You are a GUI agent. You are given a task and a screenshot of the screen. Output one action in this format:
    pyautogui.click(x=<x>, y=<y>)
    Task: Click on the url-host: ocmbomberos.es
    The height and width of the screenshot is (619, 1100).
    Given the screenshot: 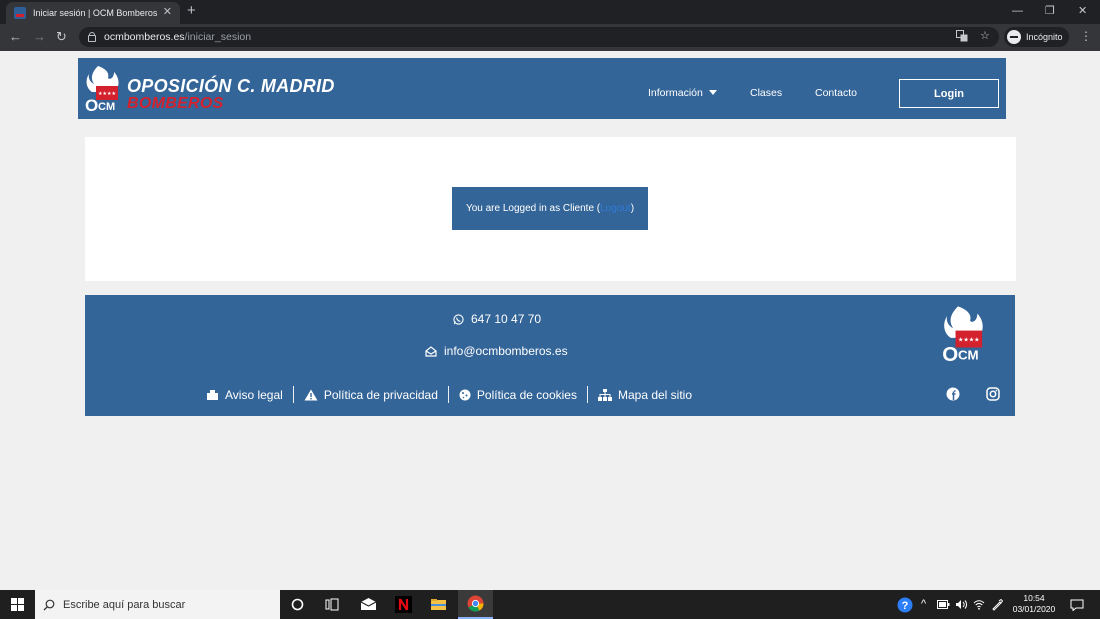 What is the action you would take?
    pyautogui.click(x=144, y=37)
    